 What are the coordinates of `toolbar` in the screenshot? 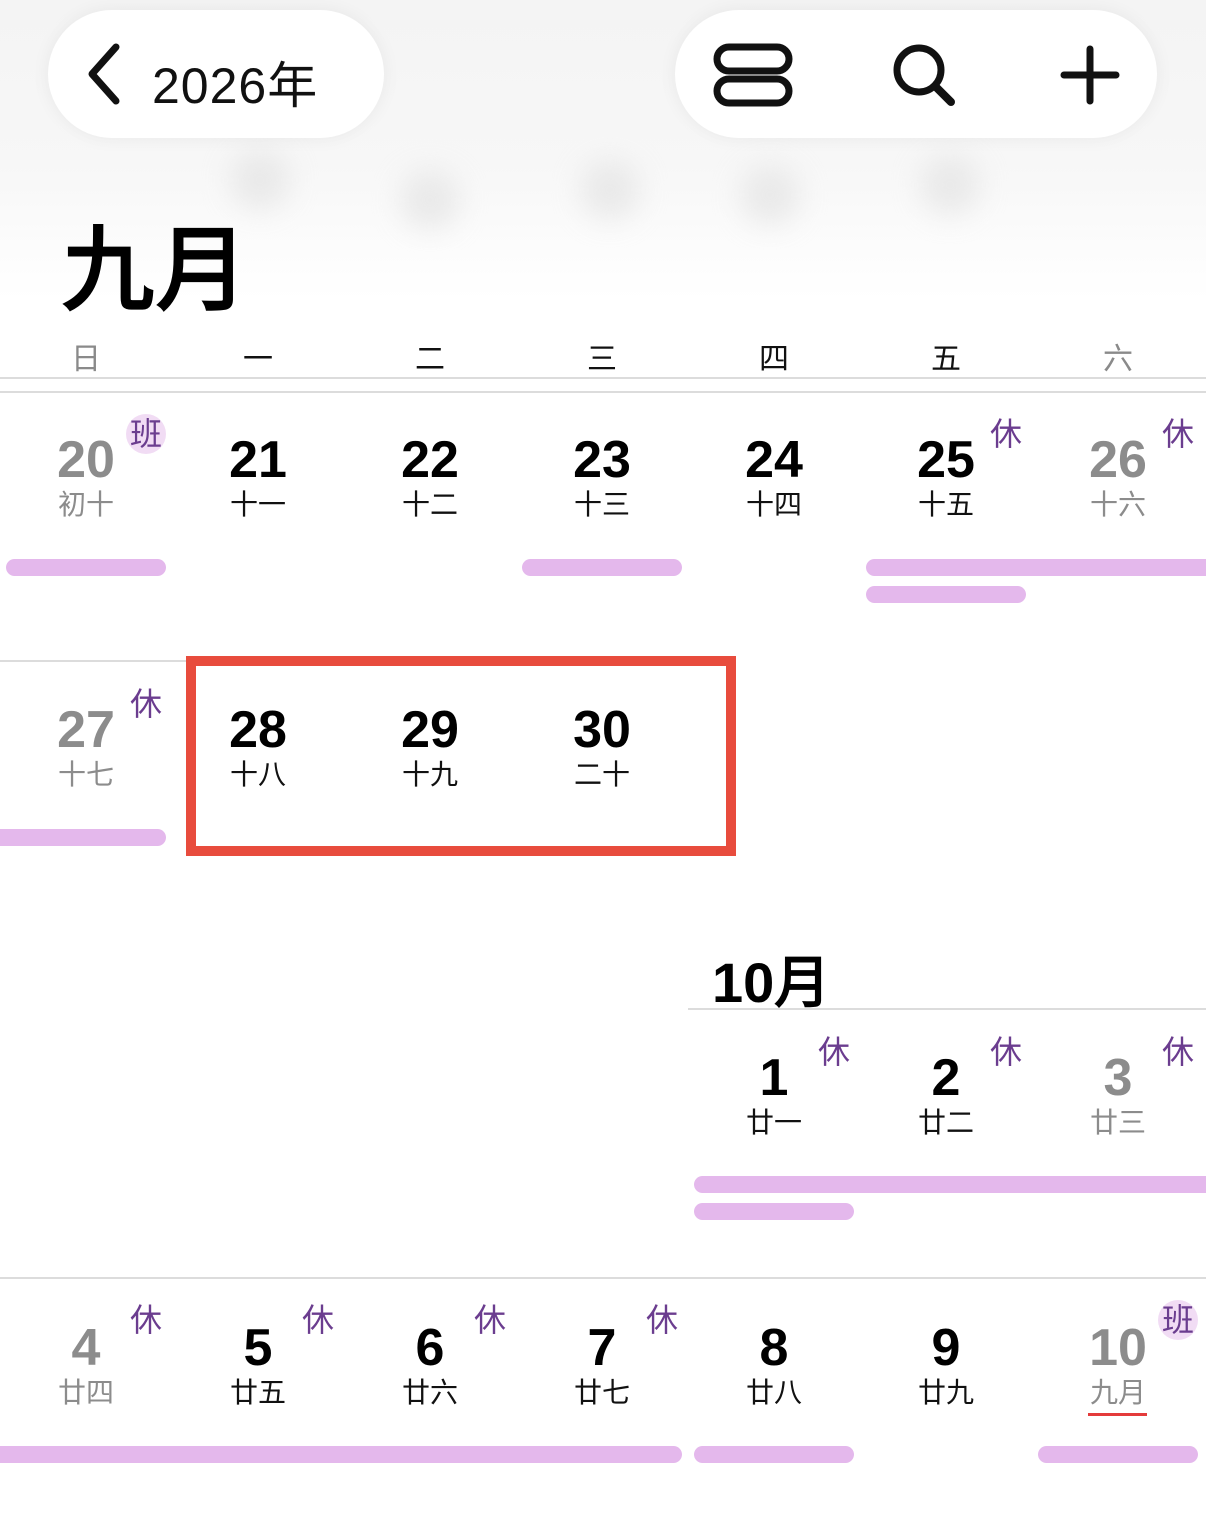 It's located at (916, 74).